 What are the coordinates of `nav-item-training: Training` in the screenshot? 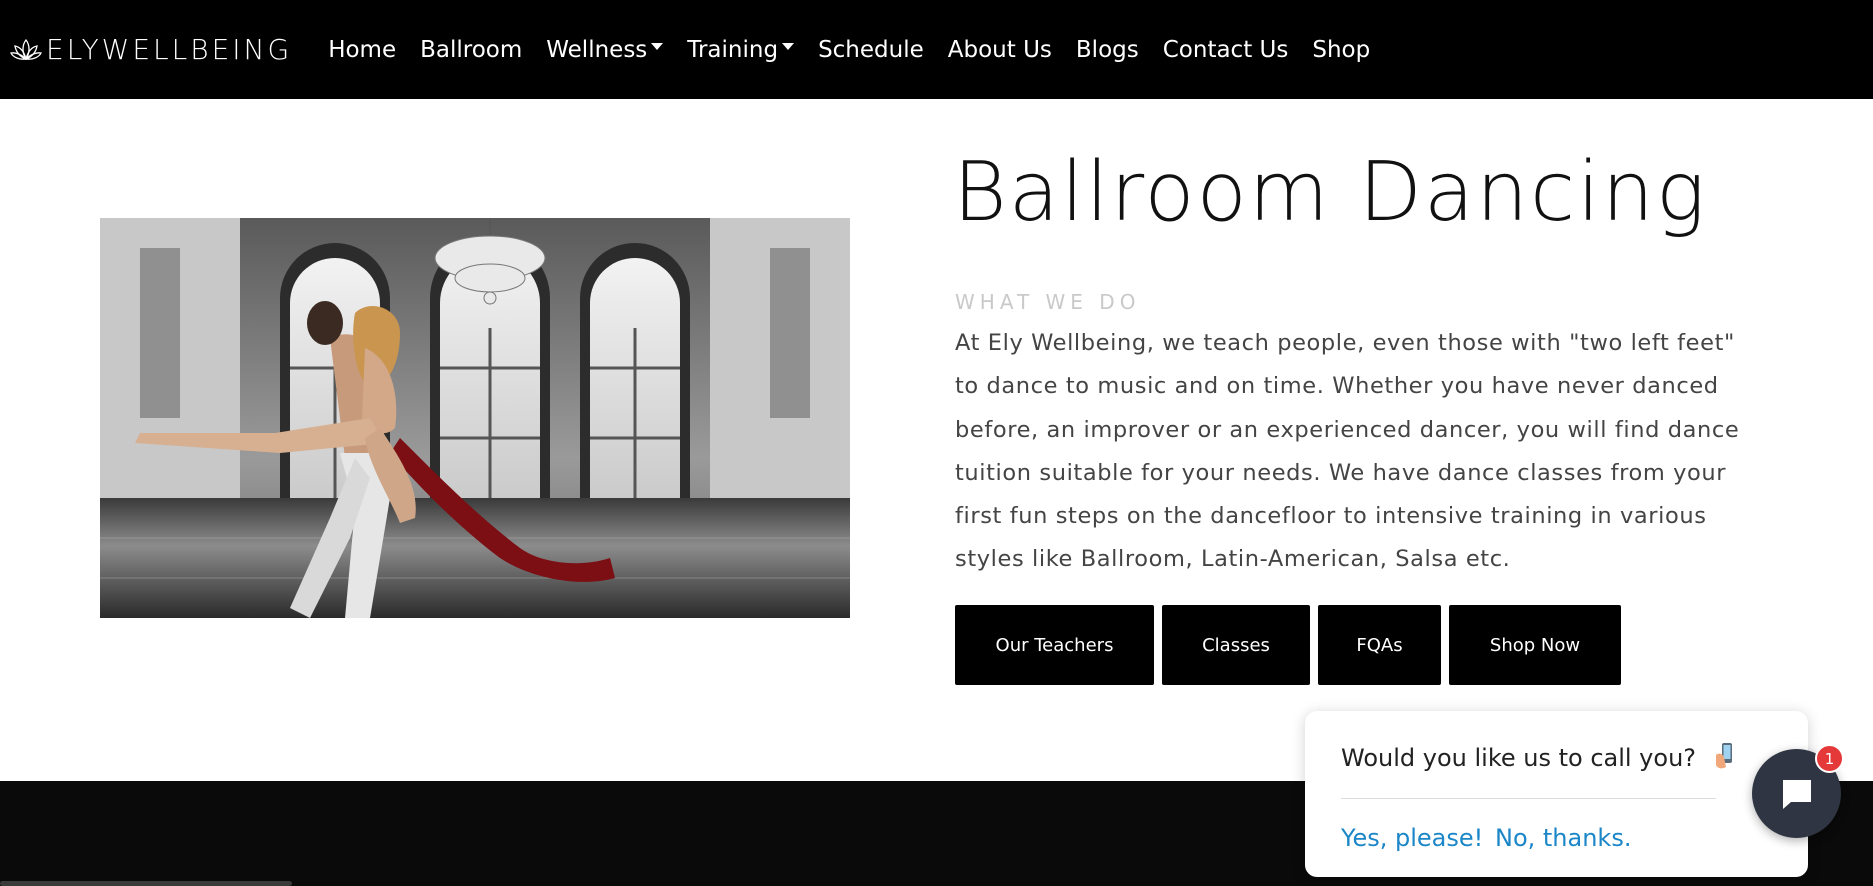 It's located at (741, 49).